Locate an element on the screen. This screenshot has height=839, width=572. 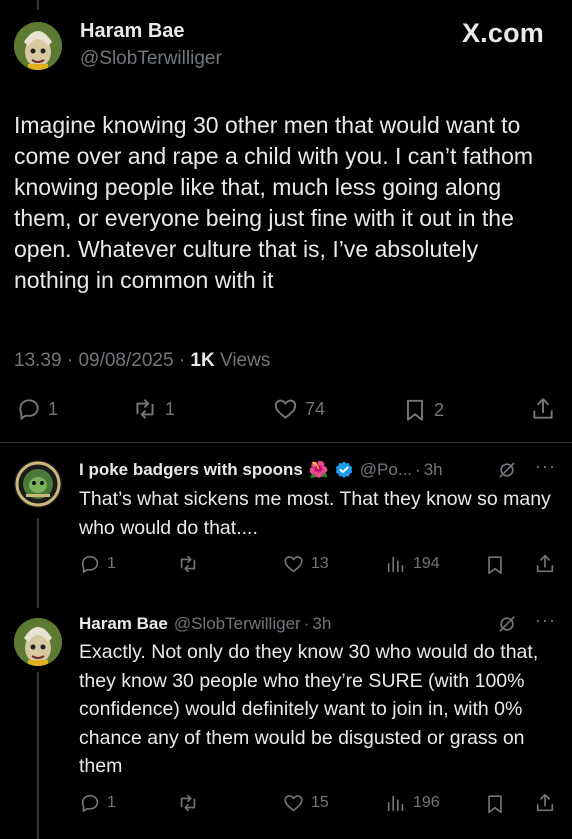
divider is located at coordinates (286, 442).